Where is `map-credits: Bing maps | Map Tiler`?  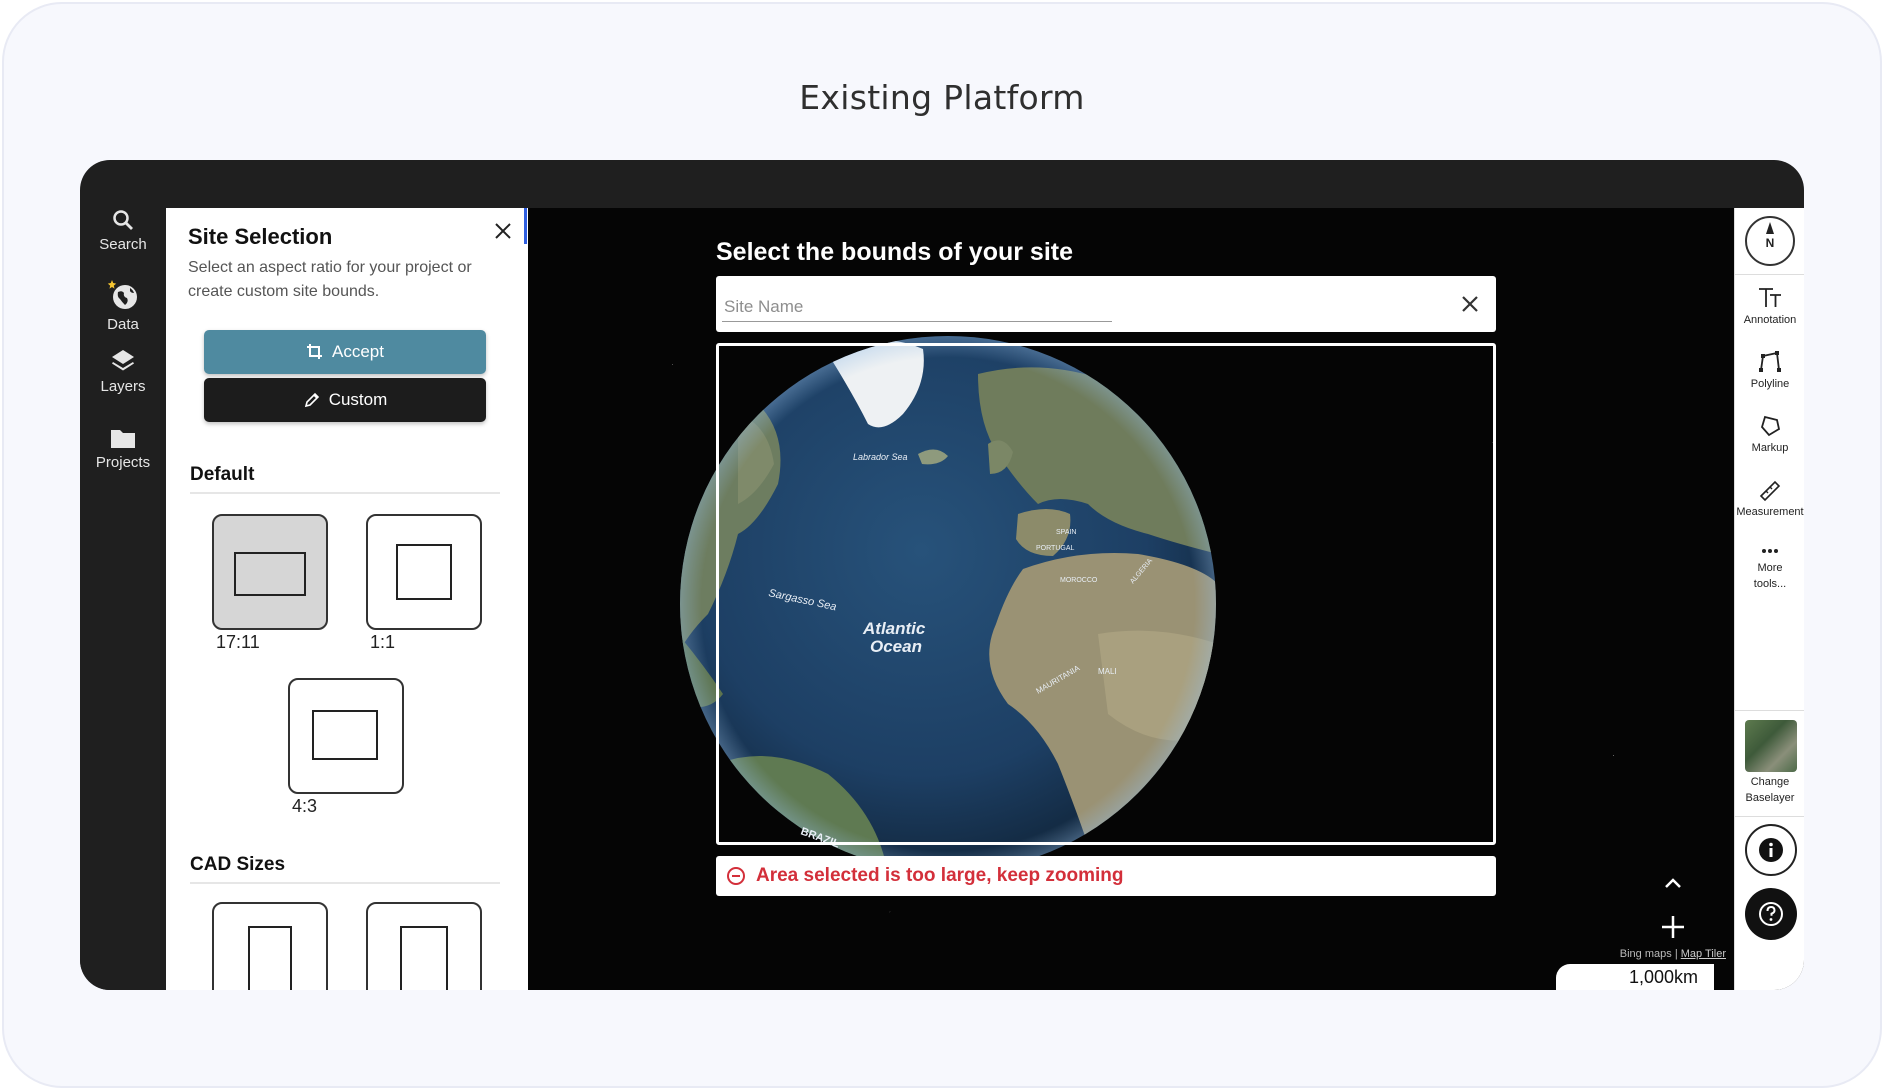
map-credits: Bing maps | Map Tiler is located at coordinates (1672, 954).